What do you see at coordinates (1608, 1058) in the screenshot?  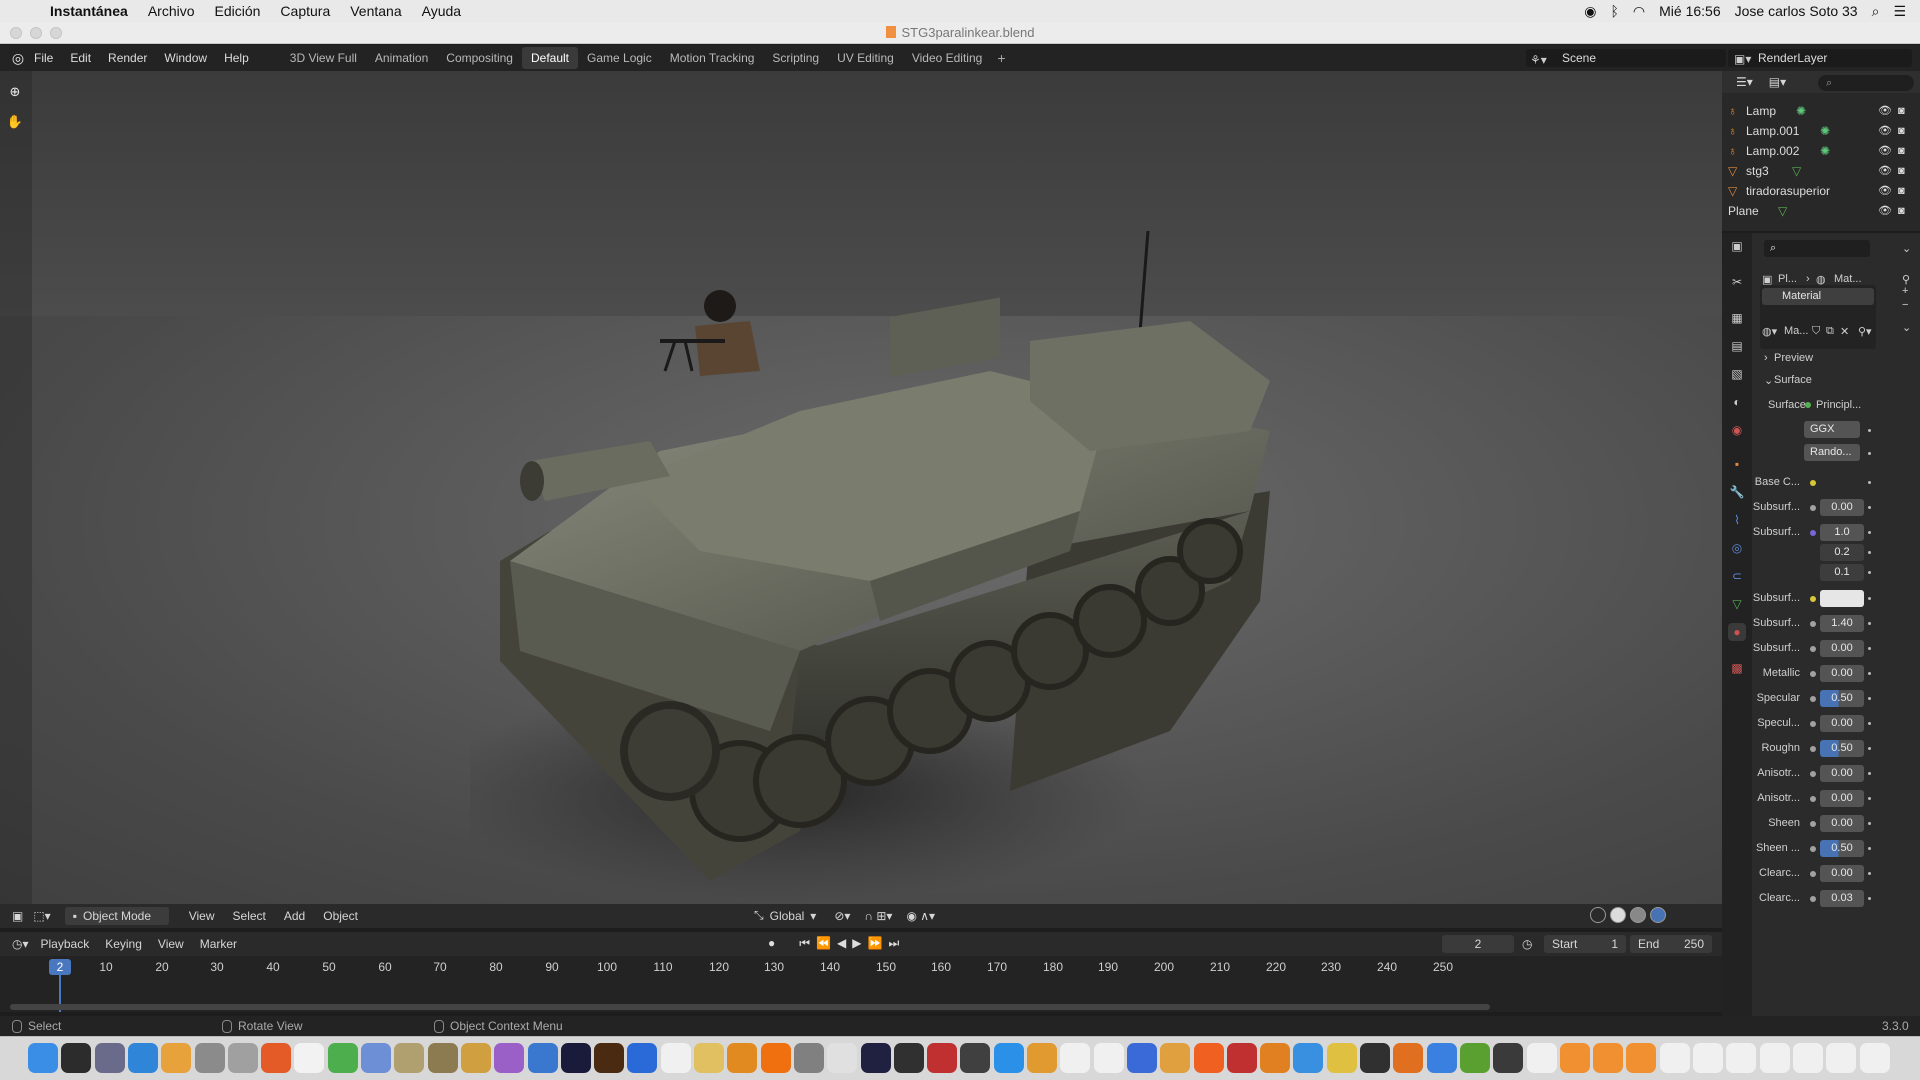 I see `dock-doc-a-icon` at bounding box center [1608, 1058].